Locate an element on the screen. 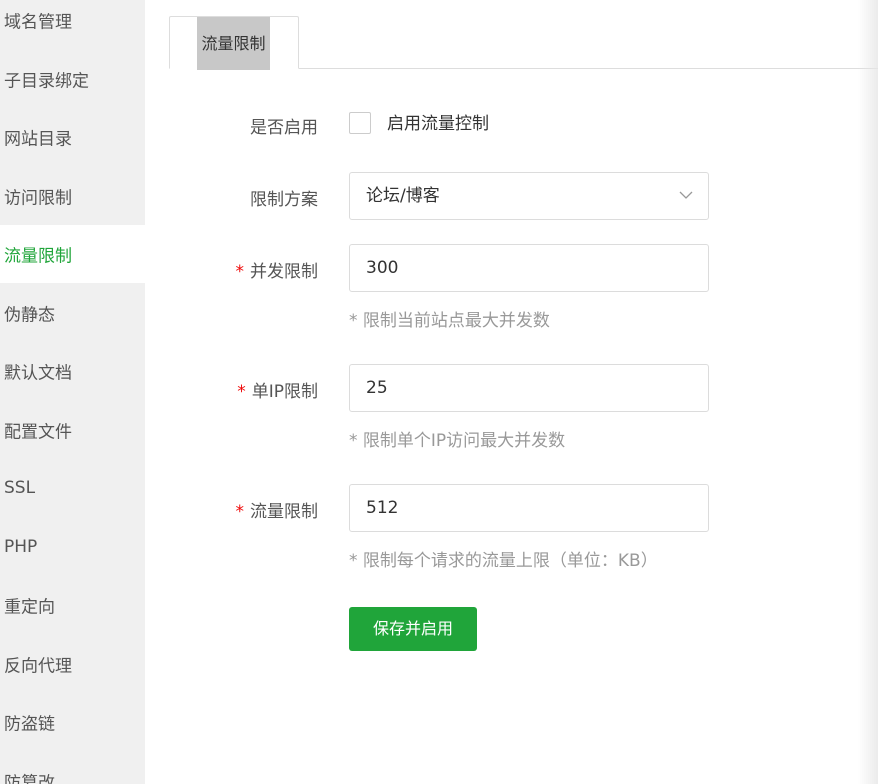  sidebar-item-reverse-proxy: 反向代理 is located at coordinates (72, 664).